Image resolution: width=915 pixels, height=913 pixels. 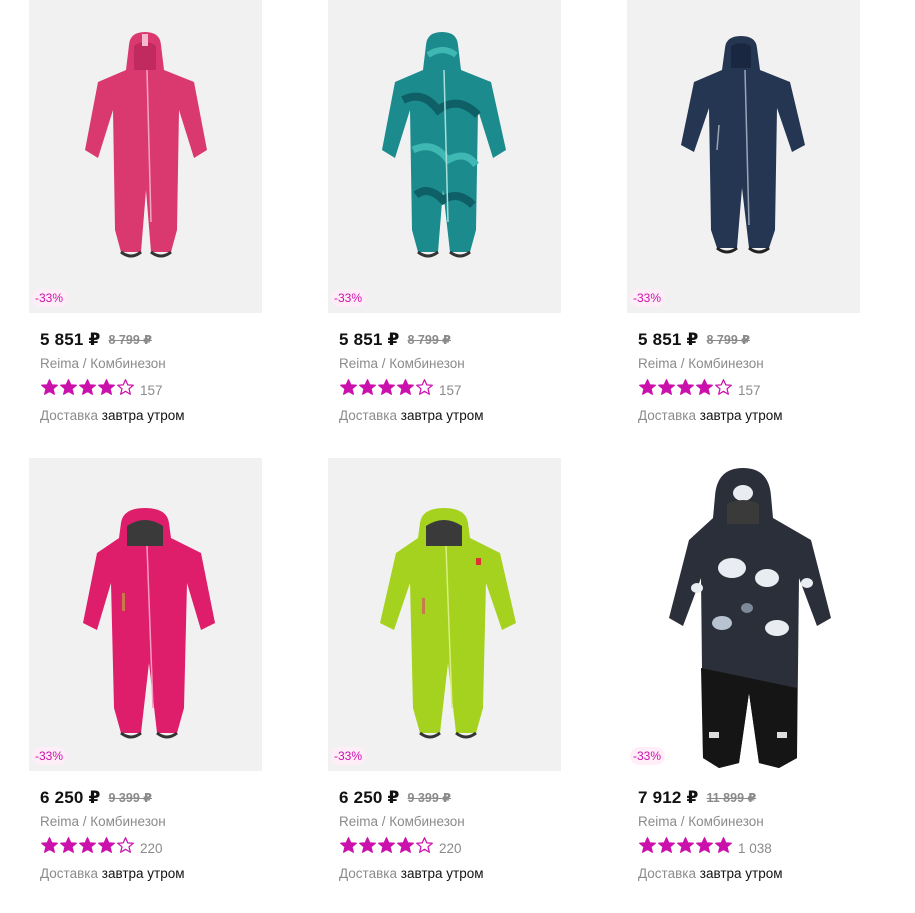 What do you see at coordinates (731, 798) in the screenshot?
I see `old-price: 11 899 ₽` at bounding box center [731, 798].